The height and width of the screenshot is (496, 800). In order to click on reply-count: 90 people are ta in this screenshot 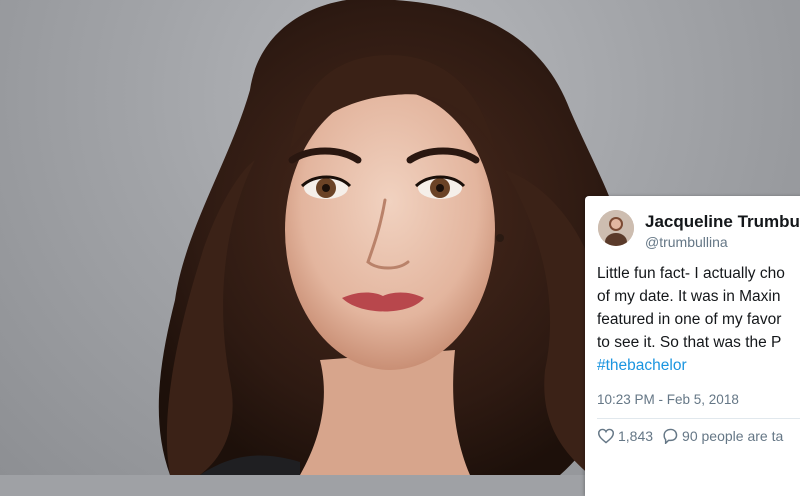, I will do `click(733, 436)`.